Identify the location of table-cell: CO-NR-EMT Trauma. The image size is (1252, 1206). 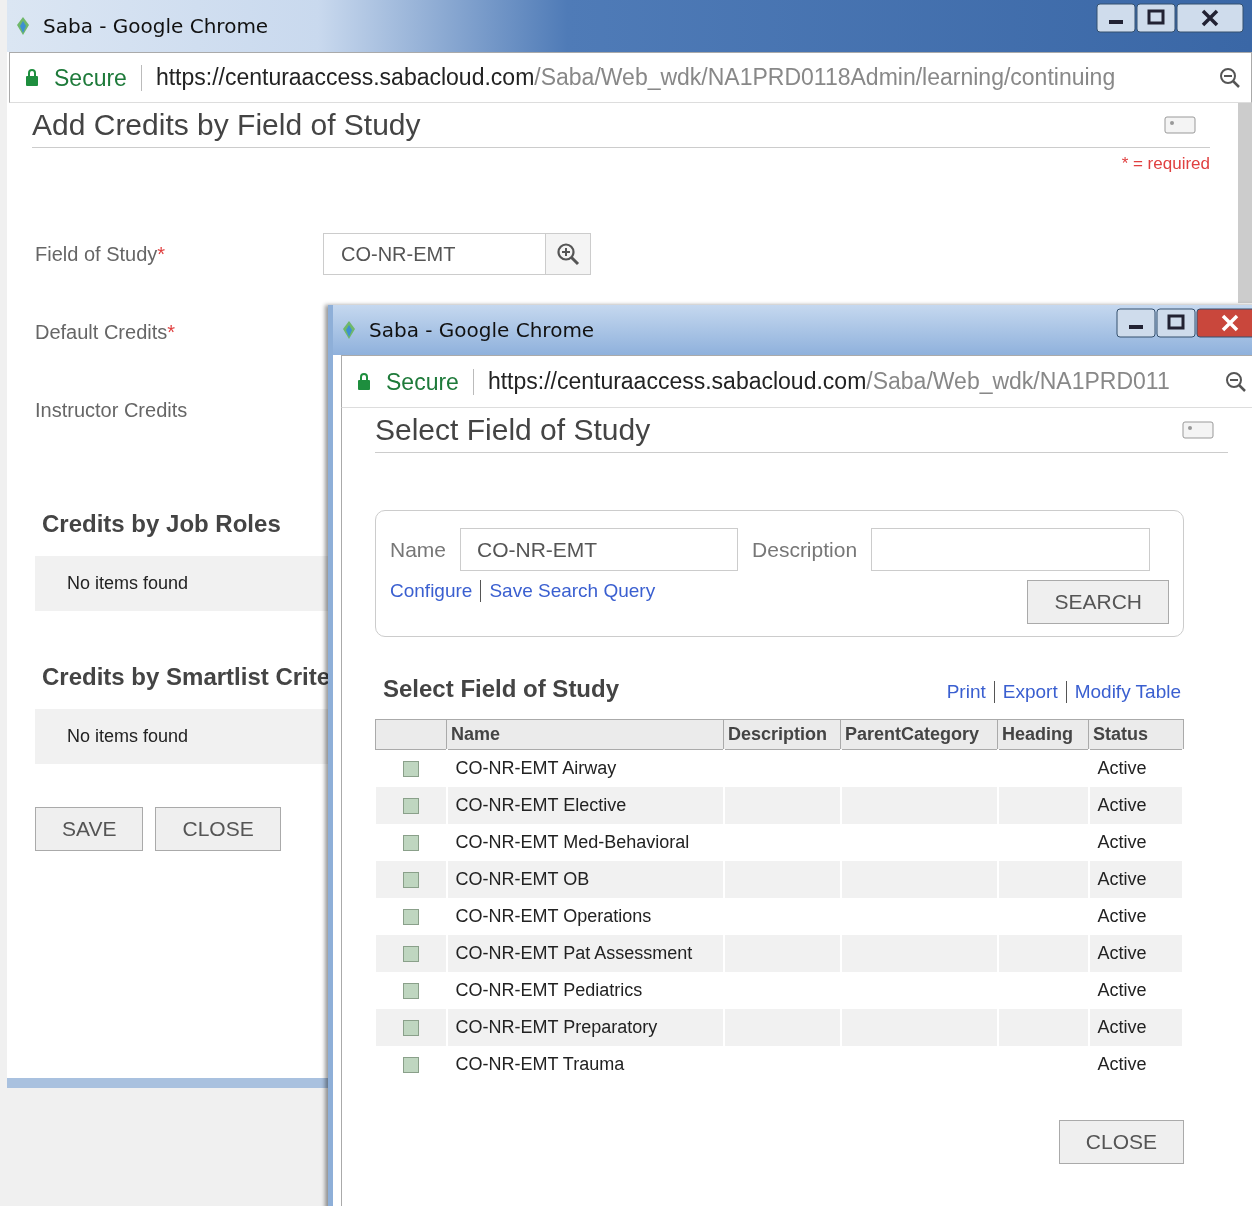
(540, 1064).